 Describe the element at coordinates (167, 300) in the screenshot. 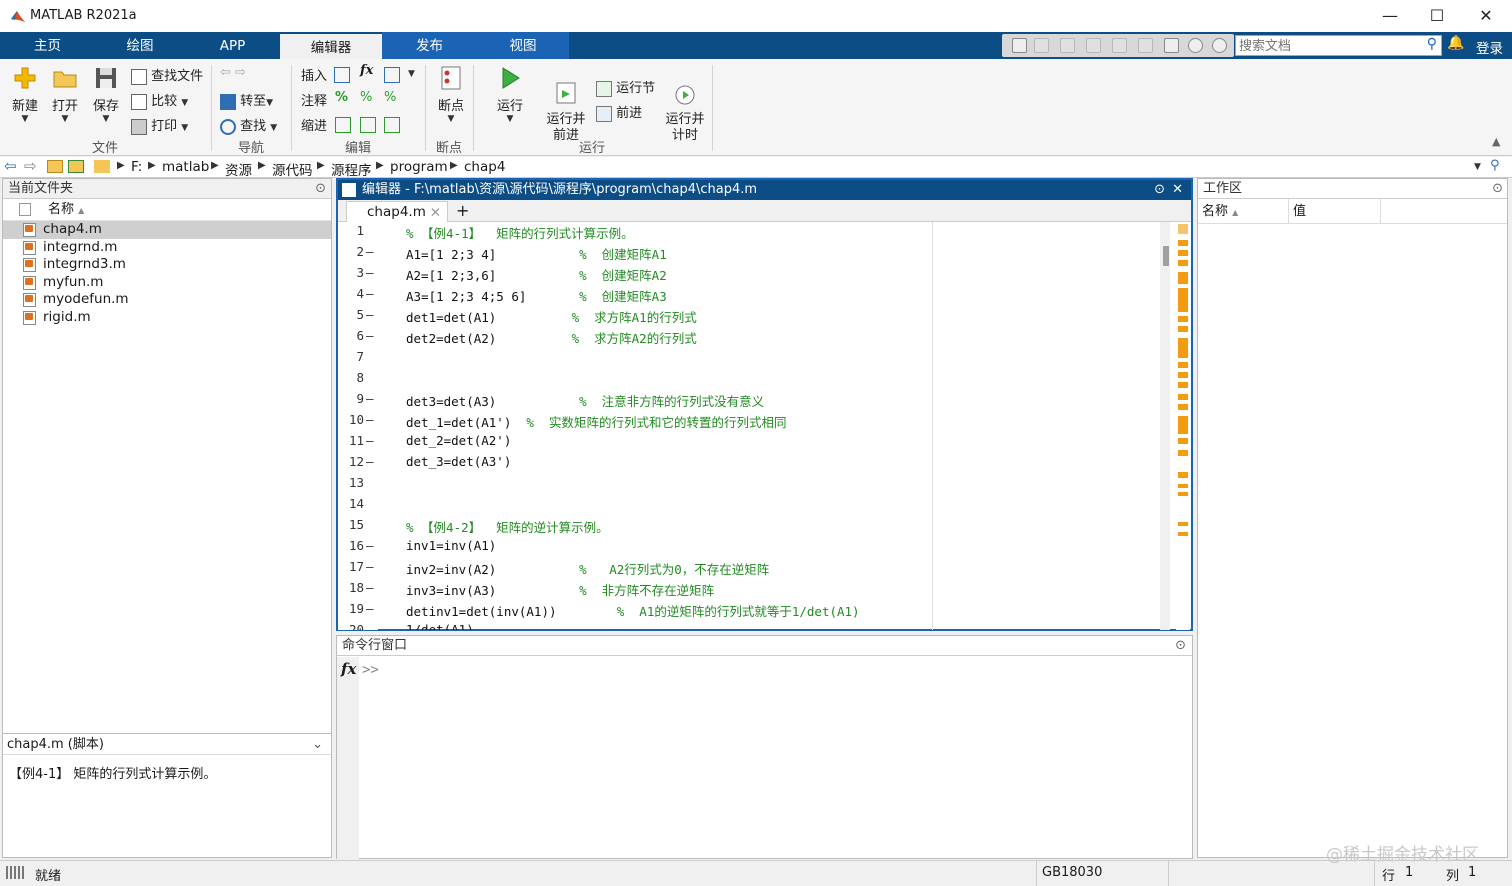

I see `file-row: myodefun.m` at that location.